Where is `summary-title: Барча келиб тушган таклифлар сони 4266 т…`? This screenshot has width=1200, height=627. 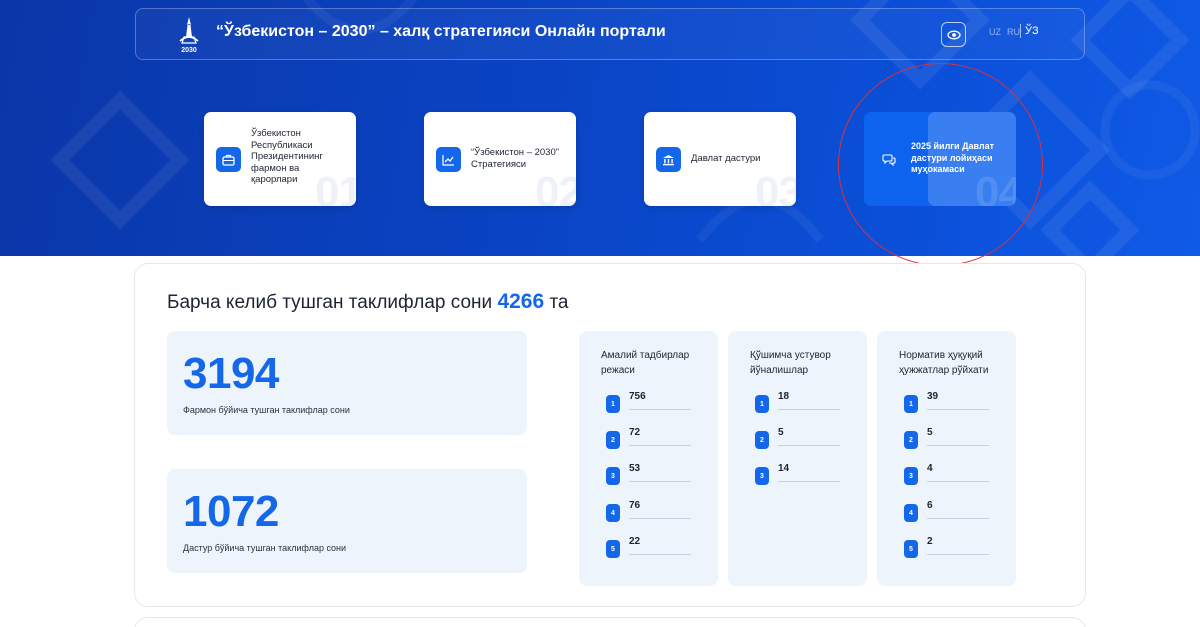 summary-title: Барча келиб тушган таклифлар сони 4266 т… is located at coordinates (368, 302).